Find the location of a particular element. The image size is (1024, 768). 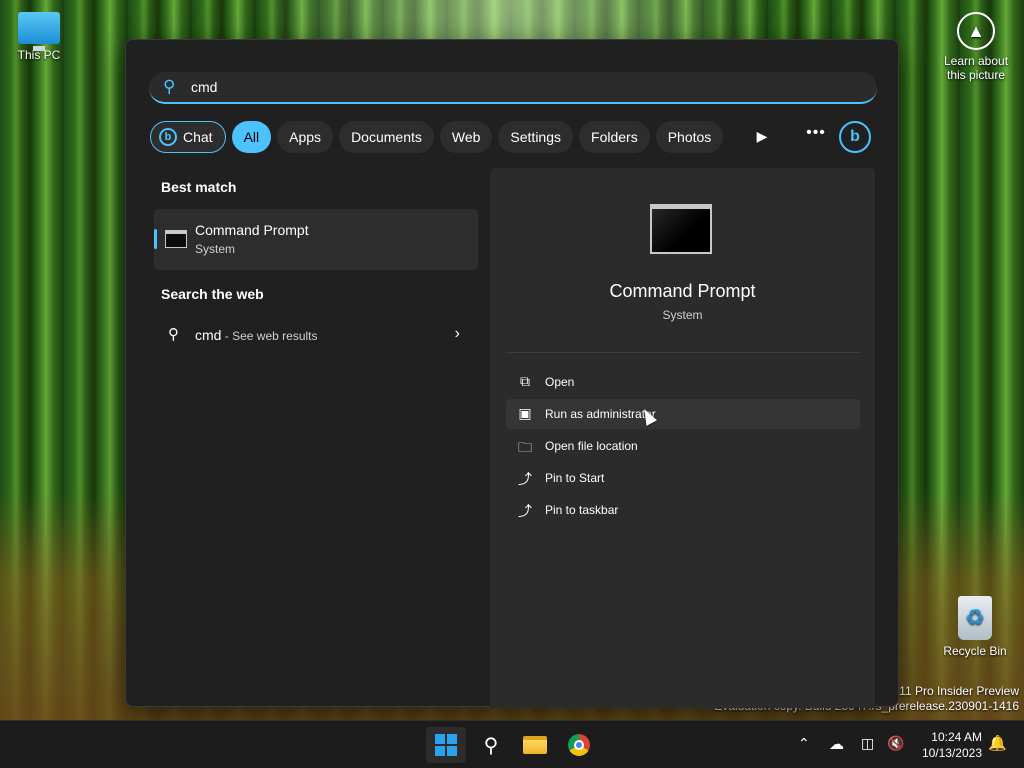

action-pin-to-start: ⤴ Pin to Start is located at coordinates (683, 478).